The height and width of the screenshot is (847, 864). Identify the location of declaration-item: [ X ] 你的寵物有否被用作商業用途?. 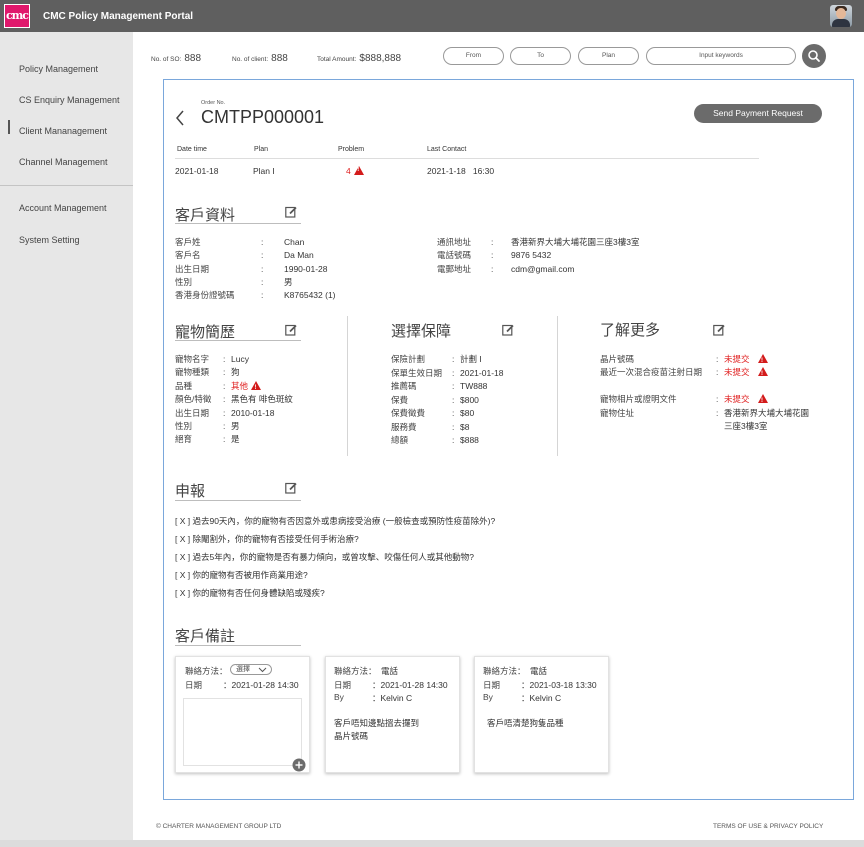
(241, 575).